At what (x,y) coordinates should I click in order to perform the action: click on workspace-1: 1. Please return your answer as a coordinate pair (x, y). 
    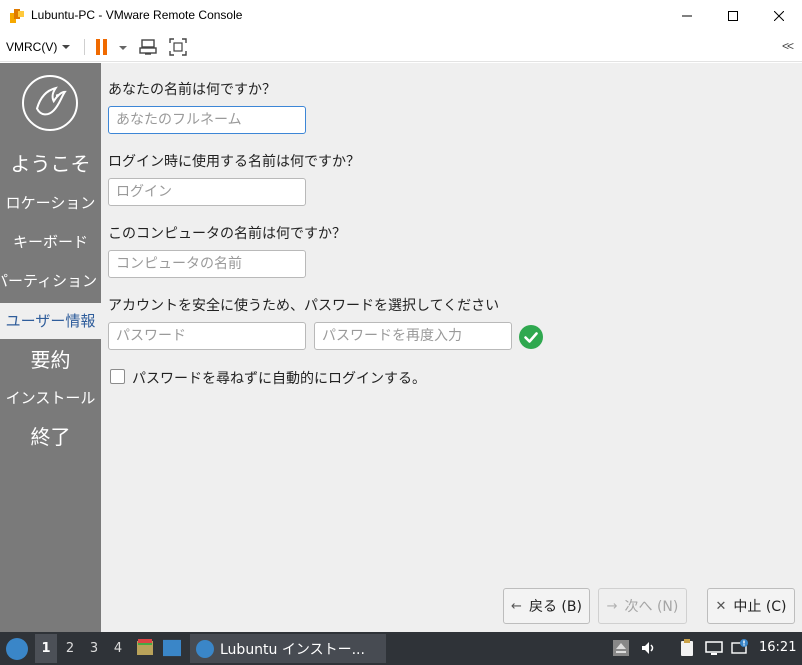
    Looking at the image, I should click on (46, 648).